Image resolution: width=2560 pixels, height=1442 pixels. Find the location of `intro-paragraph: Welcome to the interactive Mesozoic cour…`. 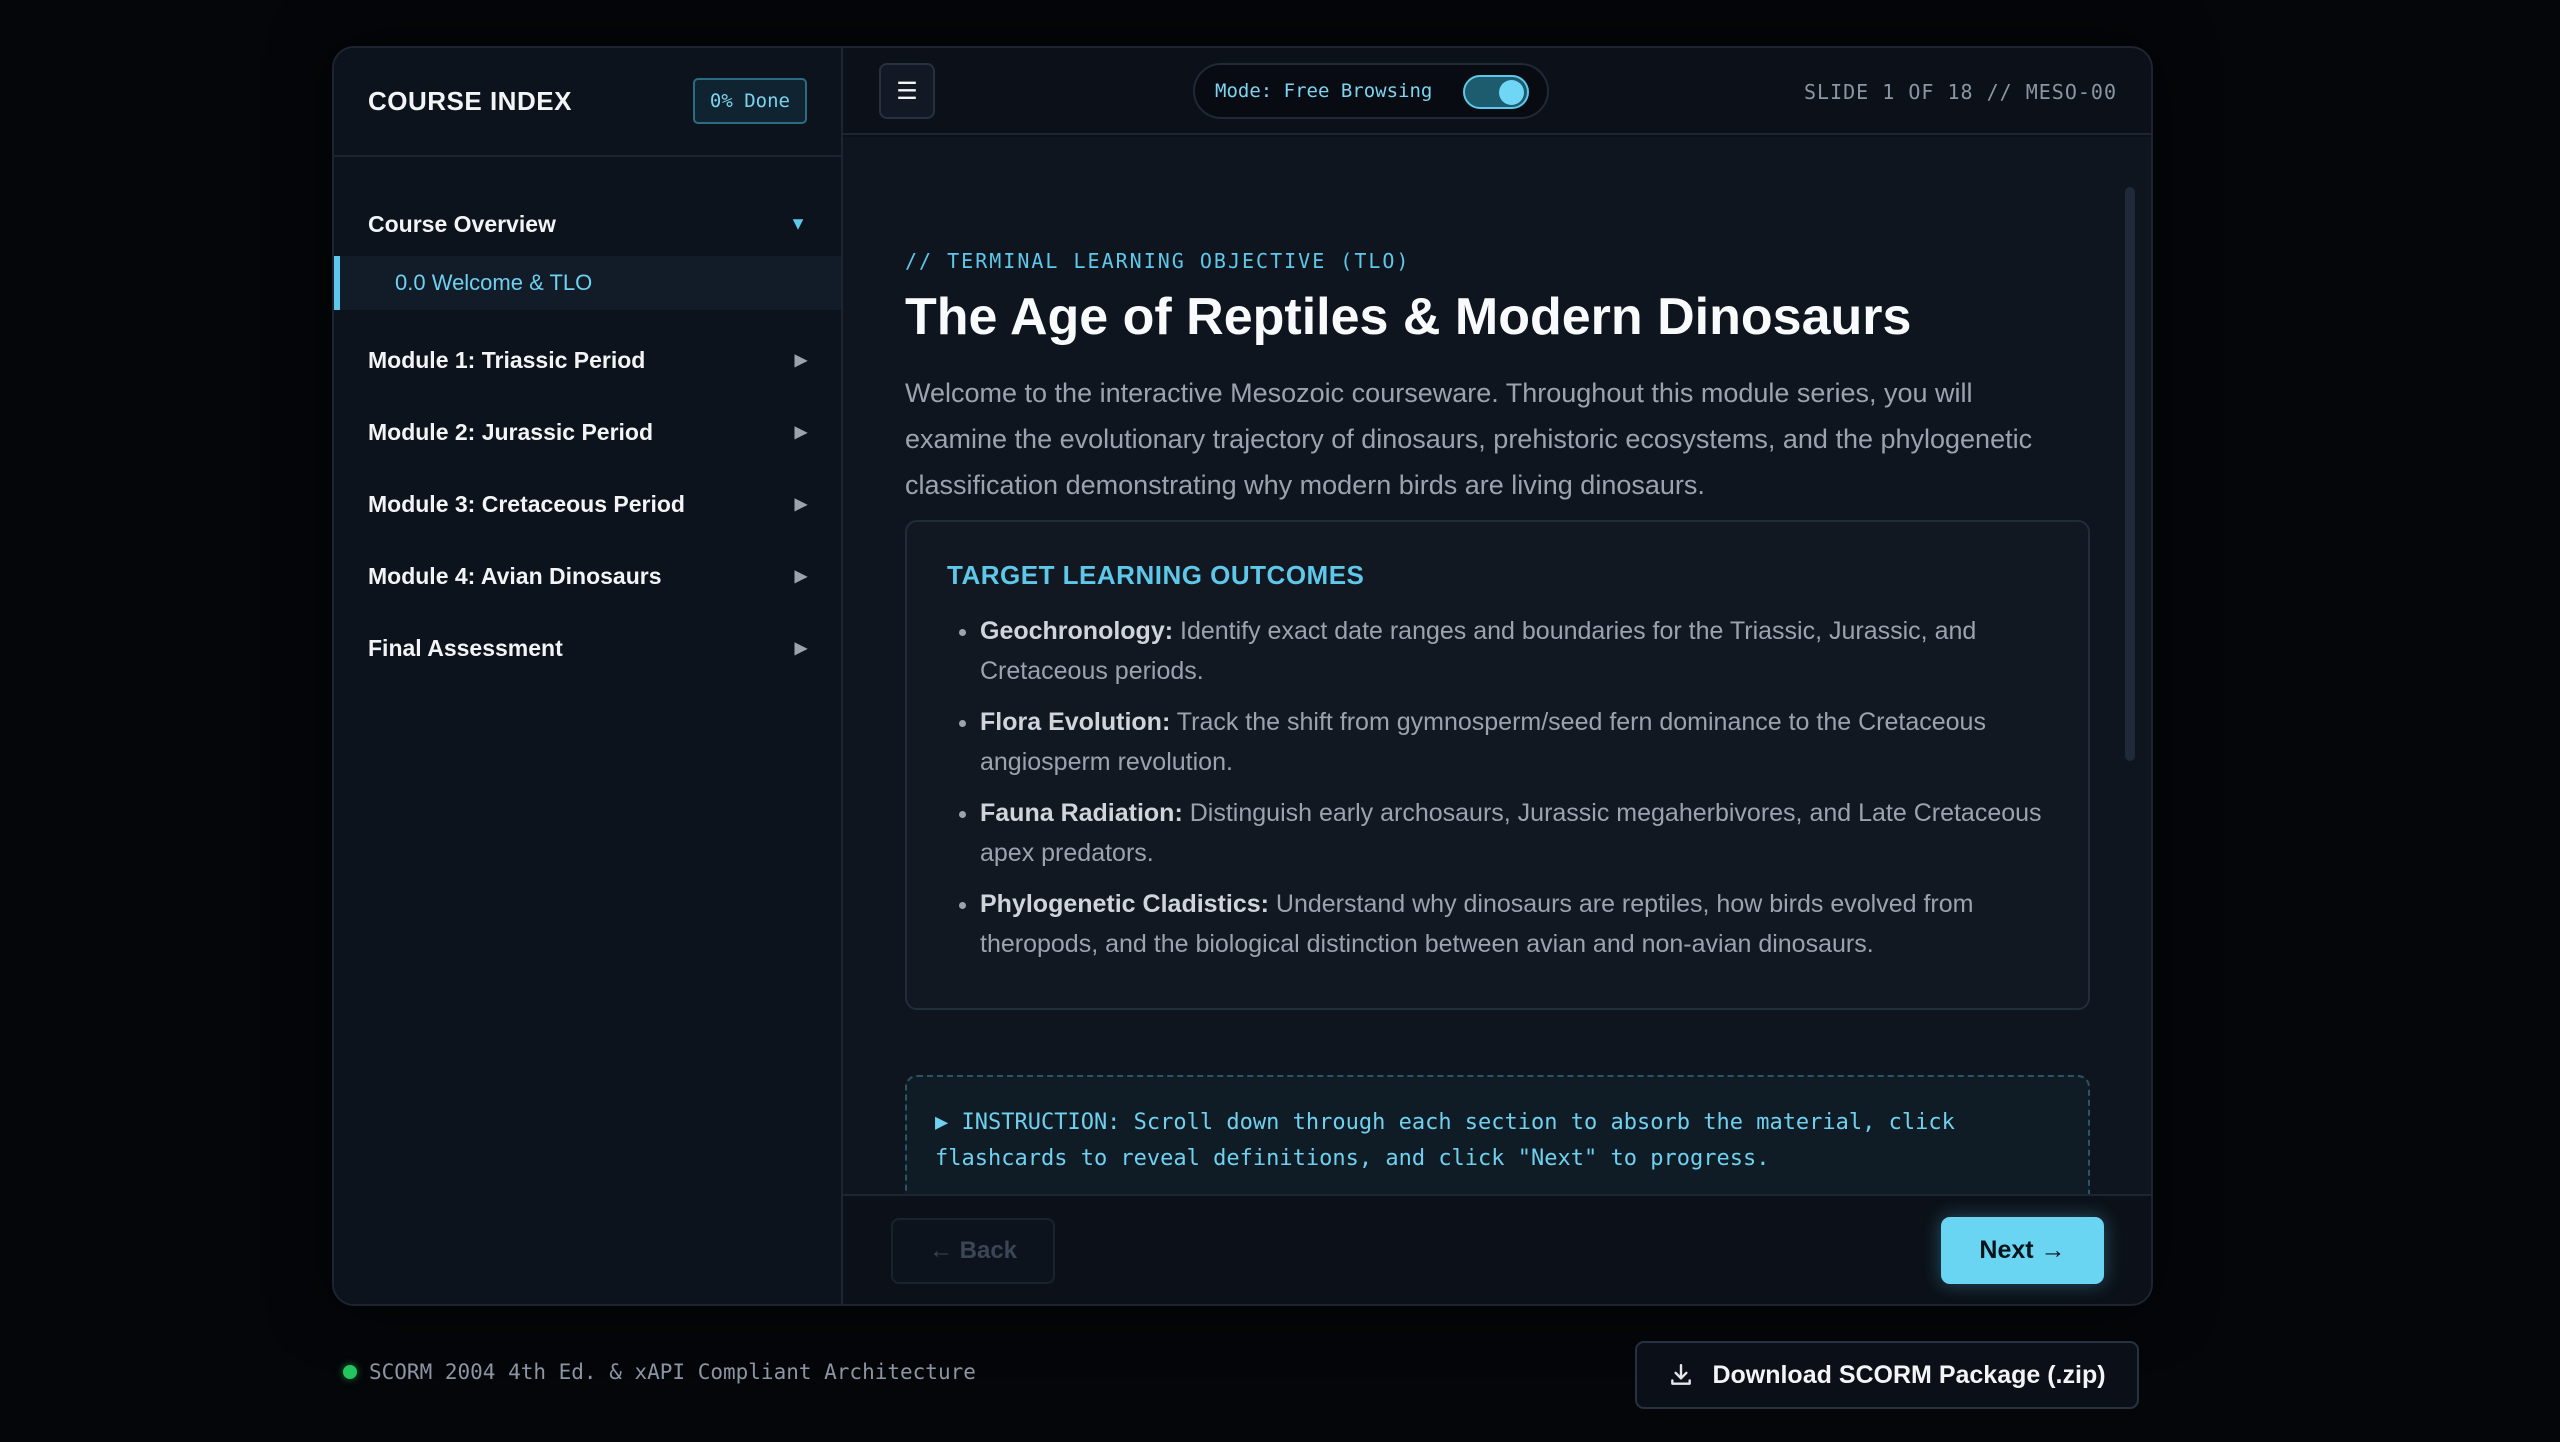

intro-paragraph: Welcome to the interactive Mesozoic cour… is located at coordinates (1469, 439).